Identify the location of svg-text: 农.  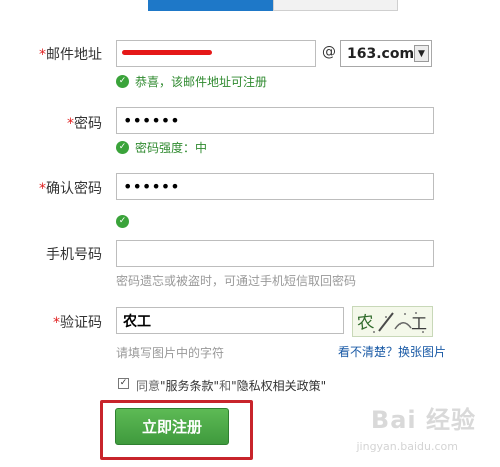
(365, 323).